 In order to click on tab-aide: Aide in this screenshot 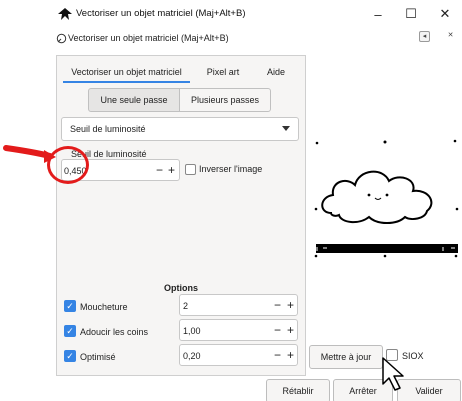, I will do `click(276, 72)`.